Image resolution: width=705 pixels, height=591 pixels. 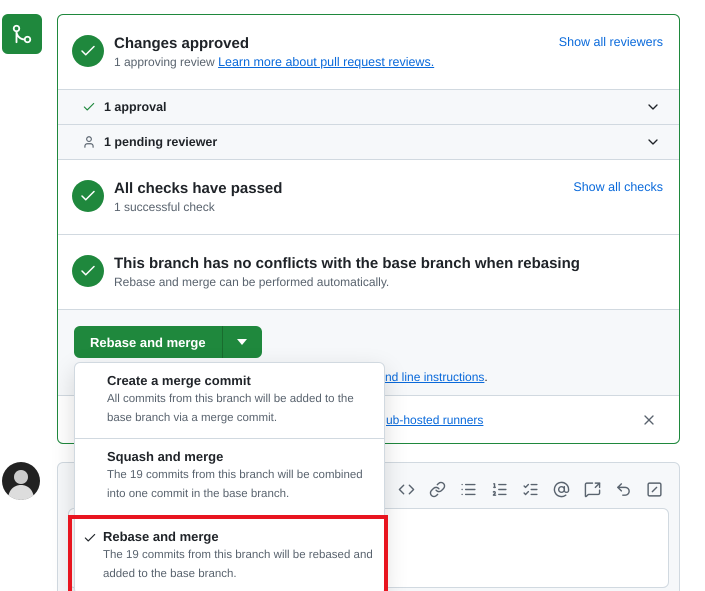 I want to click on review-summary: 1 pending reviewer, so click(x=161, y=142).